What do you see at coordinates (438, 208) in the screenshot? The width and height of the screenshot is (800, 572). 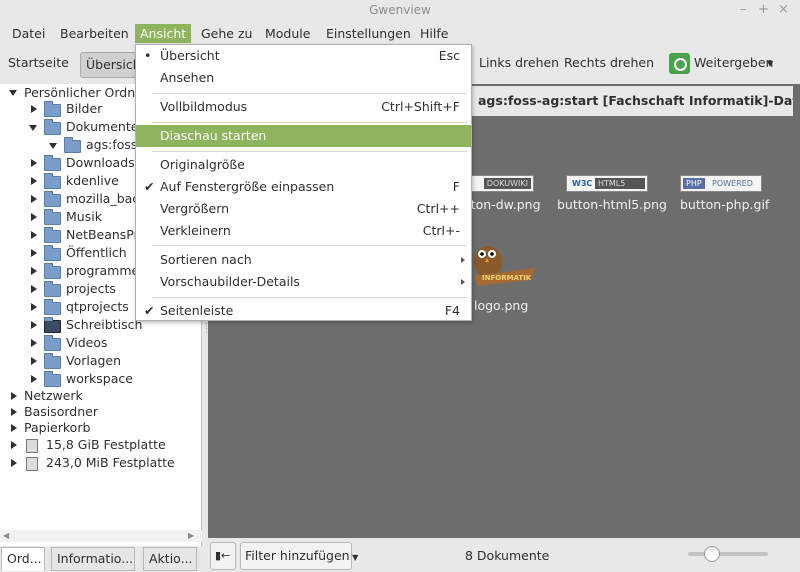 I see `menu-shortcut: Ctrl++` at bounding box center [438, 208].